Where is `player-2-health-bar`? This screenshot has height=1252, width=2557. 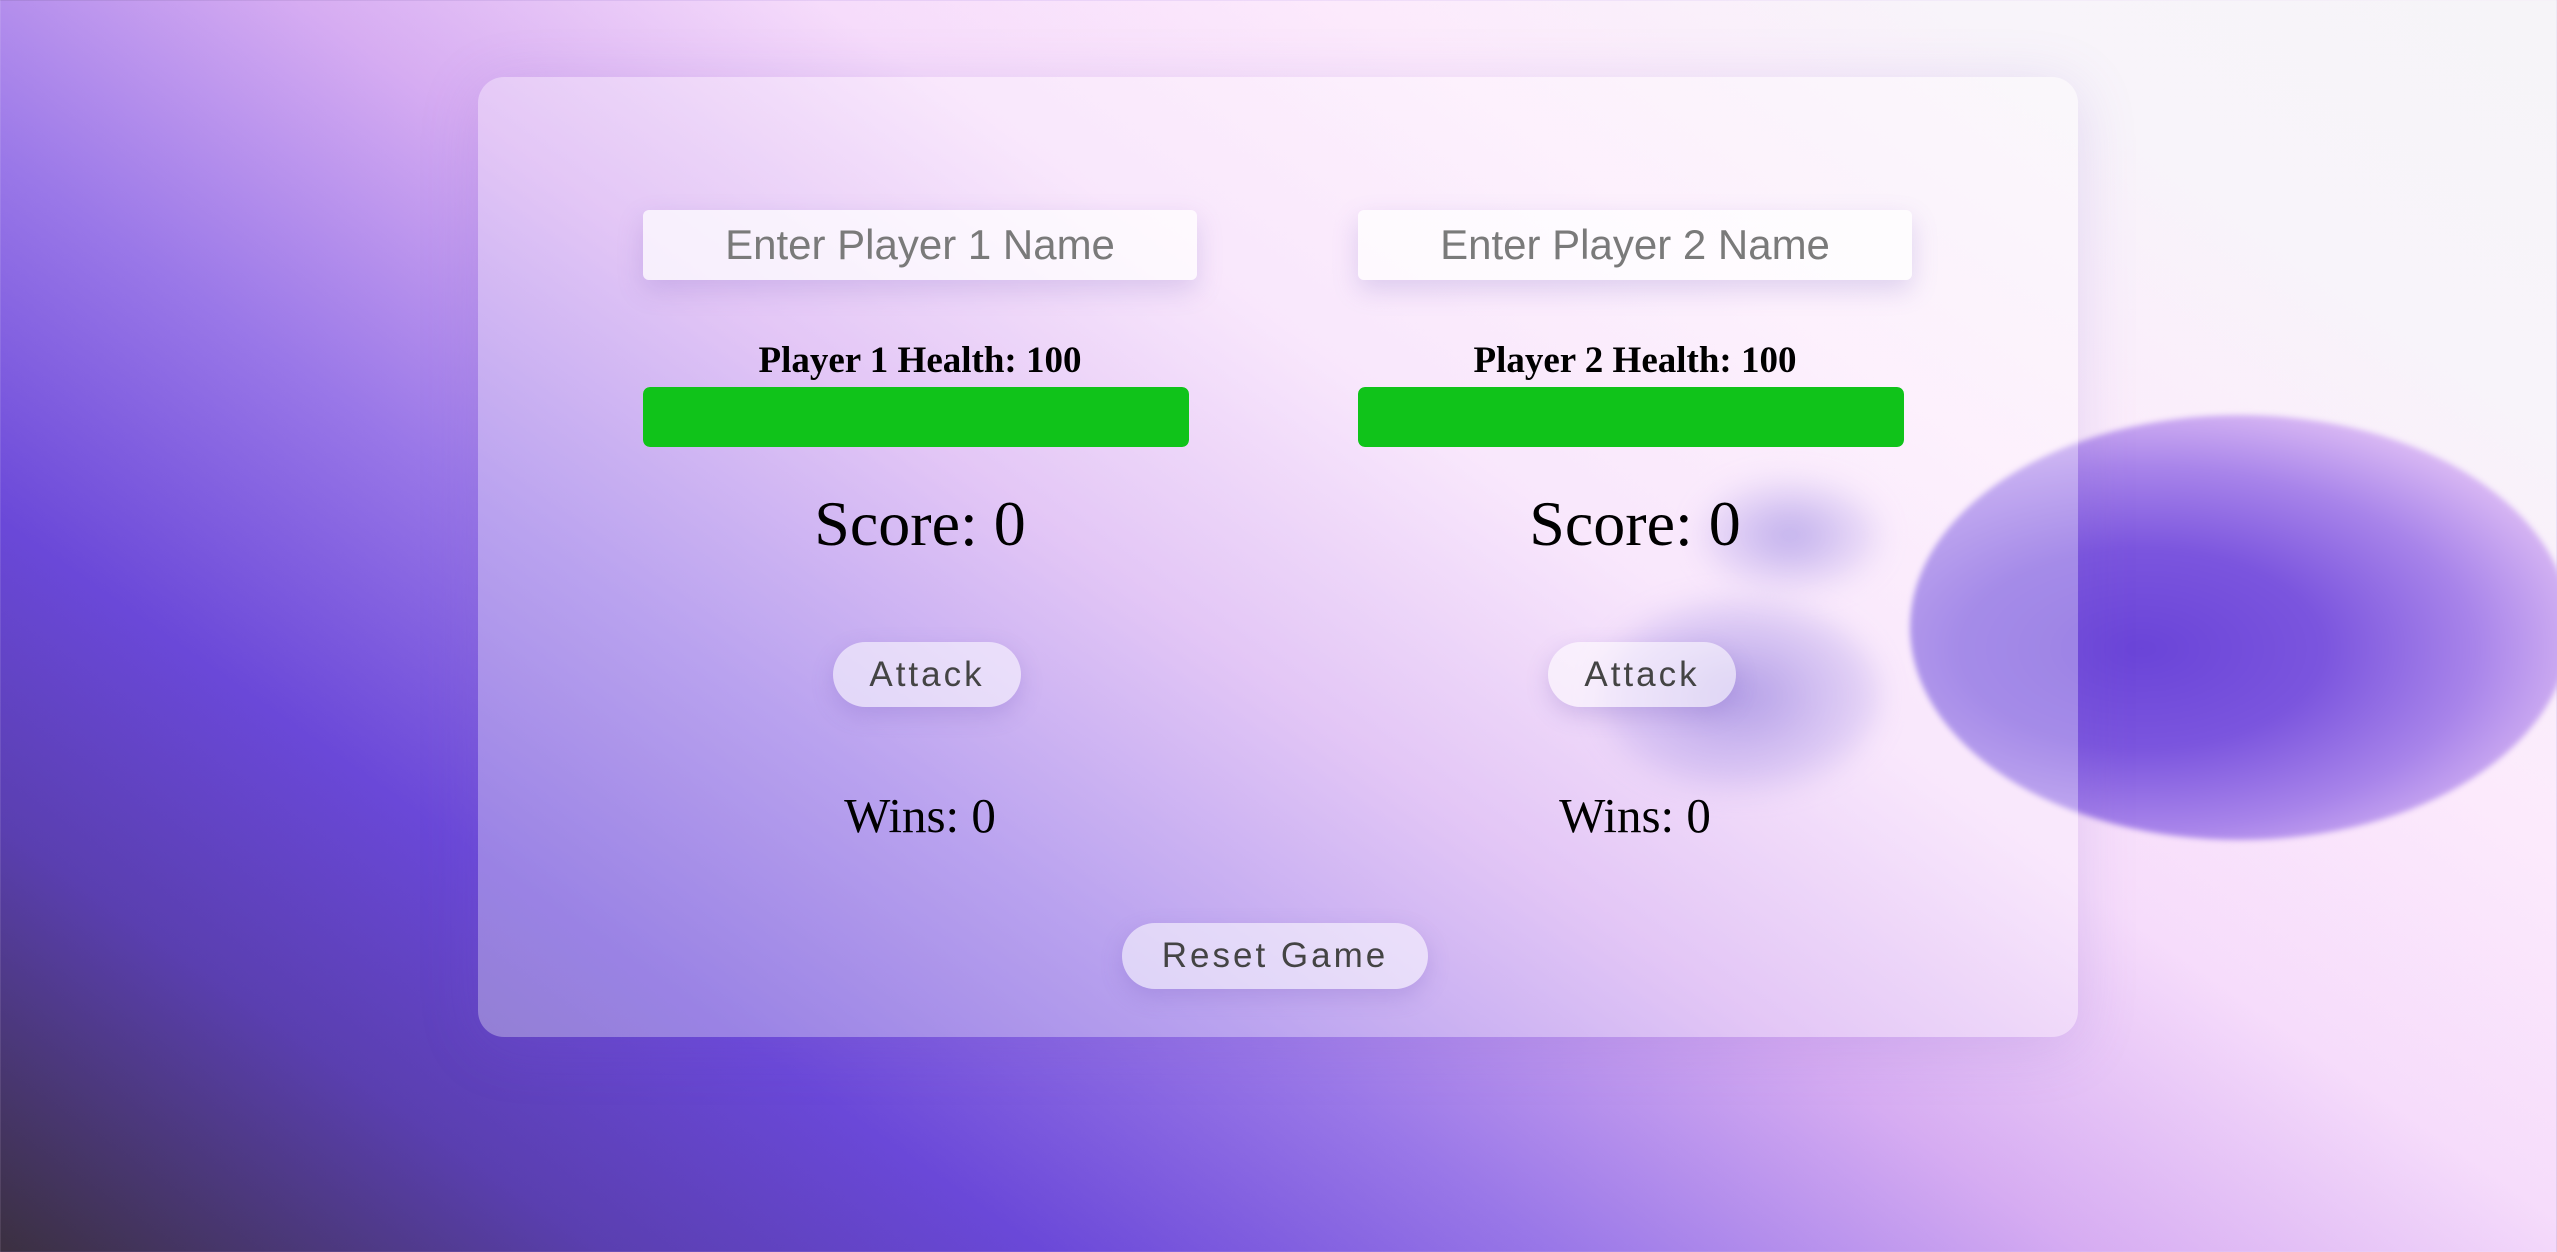
player-2-health-bar is located at coordinates (1631, 417).